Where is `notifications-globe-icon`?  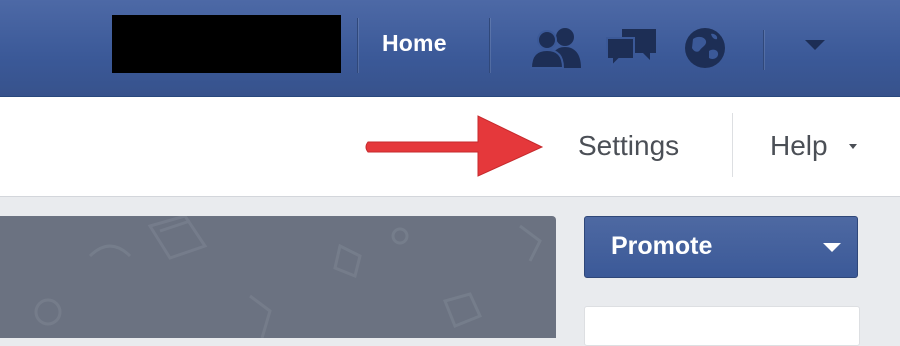 notifications-globe-icon is located at coordinates (705, 48).